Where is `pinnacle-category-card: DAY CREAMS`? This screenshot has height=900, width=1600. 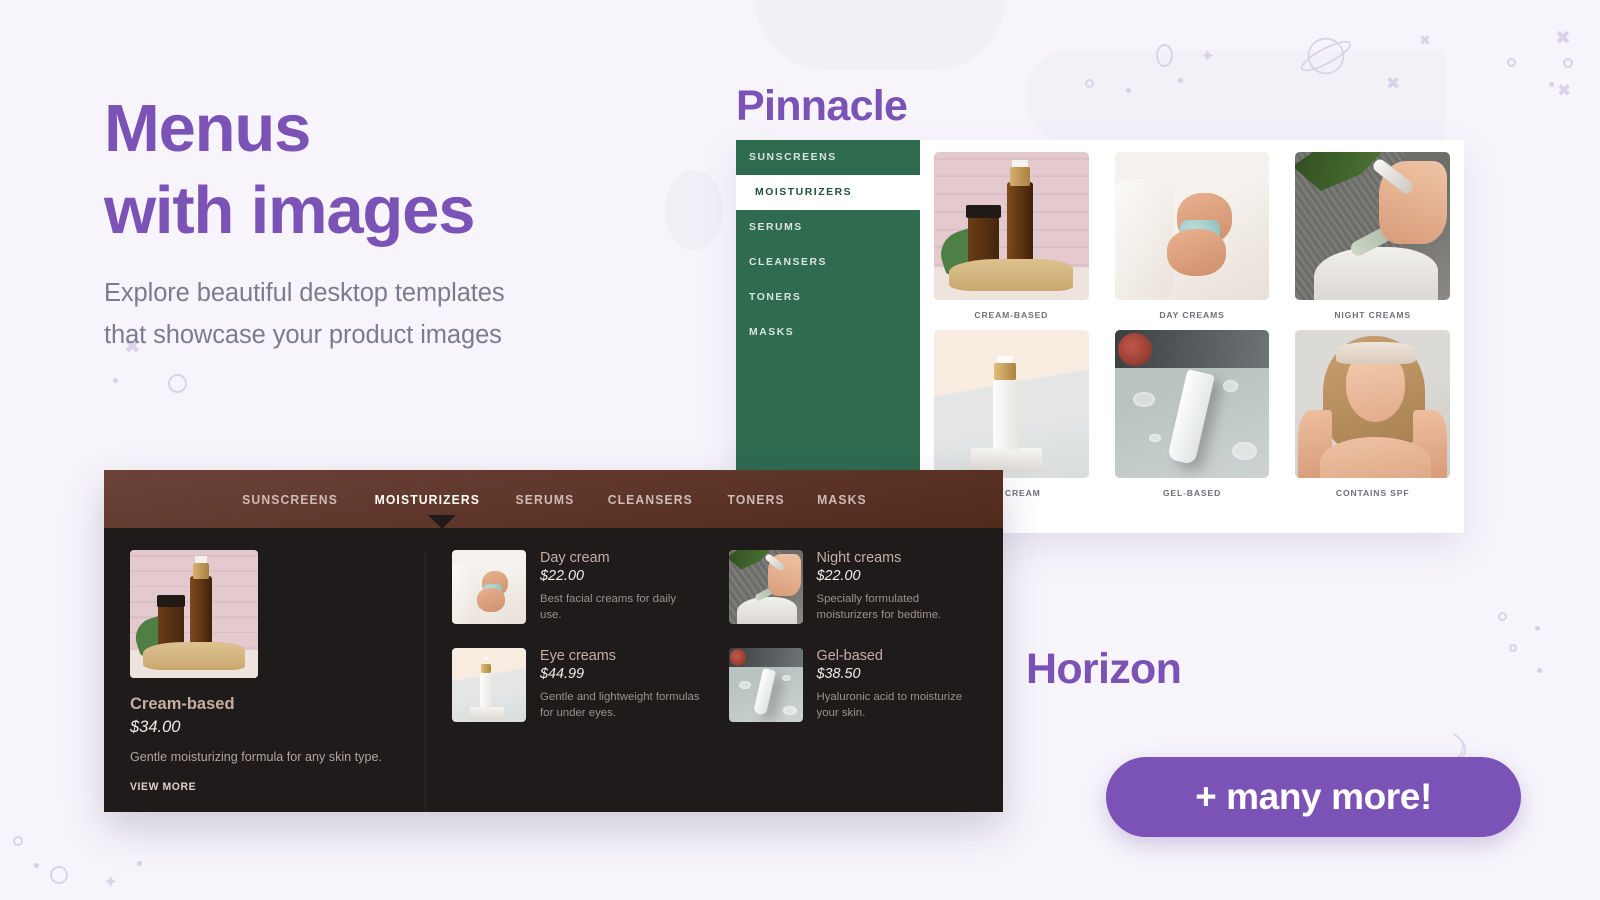 pinnacle-category-card: DAY CREAMS is located at coordinates (1192, 236).